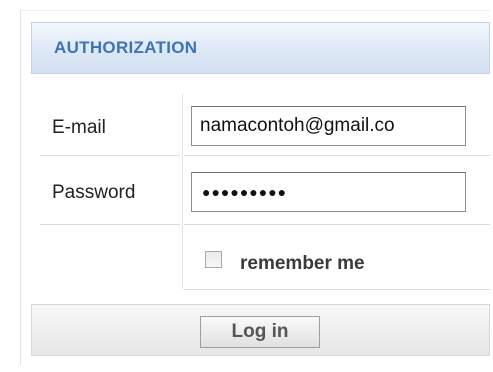 The width and height of the screenshot is (493, 372). Describe the element at coordinates (260, 48) in the screenshot. I see `authorization-header: AUTHORIZATION` at that location.